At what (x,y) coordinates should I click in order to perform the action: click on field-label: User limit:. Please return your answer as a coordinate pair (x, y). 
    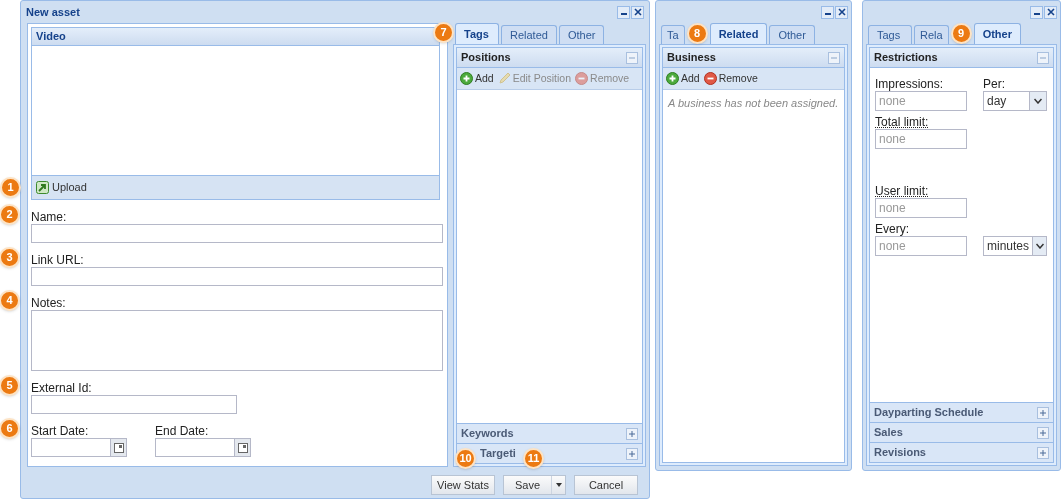
    Looking at the image, I should click on (902, 190).